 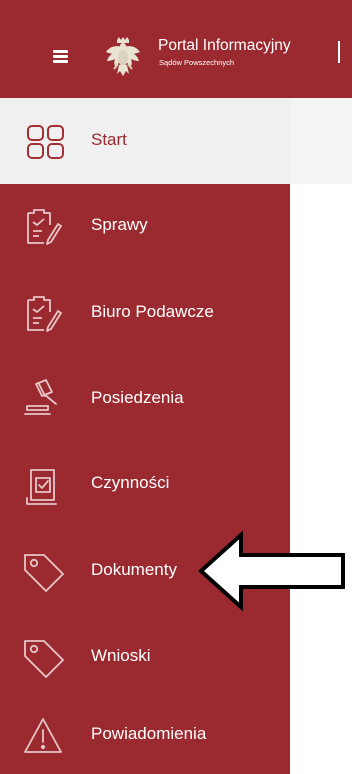 I want to click on sidebar-item-sprawy: Sprawy, so click(x=145, y=227).